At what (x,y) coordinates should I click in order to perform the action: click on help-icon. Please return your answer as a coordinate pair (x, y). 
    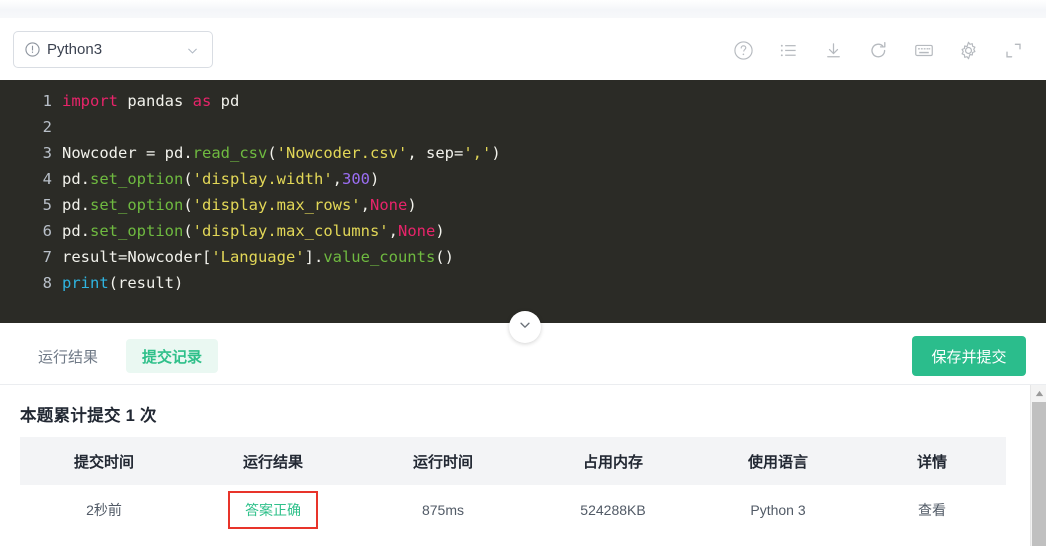
    Looking at the image, I should click on (743, 50).